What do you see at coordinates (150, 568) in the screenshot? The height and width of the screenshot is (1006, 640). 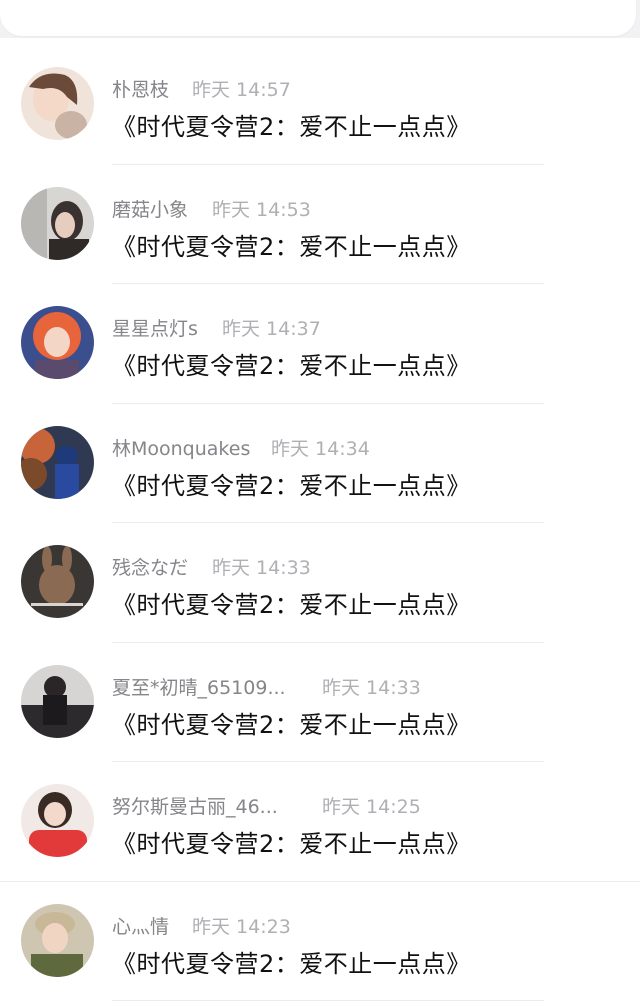 I see `username: 残念なだ` at bounding box center [150, 568].